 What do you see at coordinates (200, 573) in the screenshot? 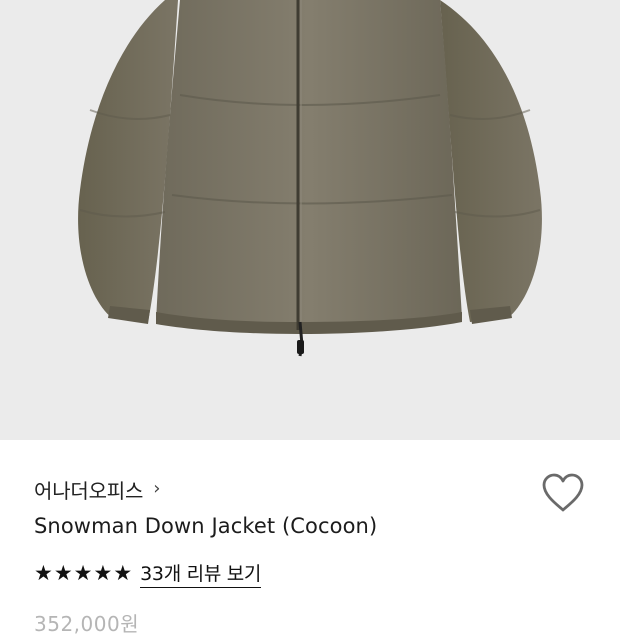
I see `reviews-link: 33개 리뷰 보기` at bounding box center [200, 573].